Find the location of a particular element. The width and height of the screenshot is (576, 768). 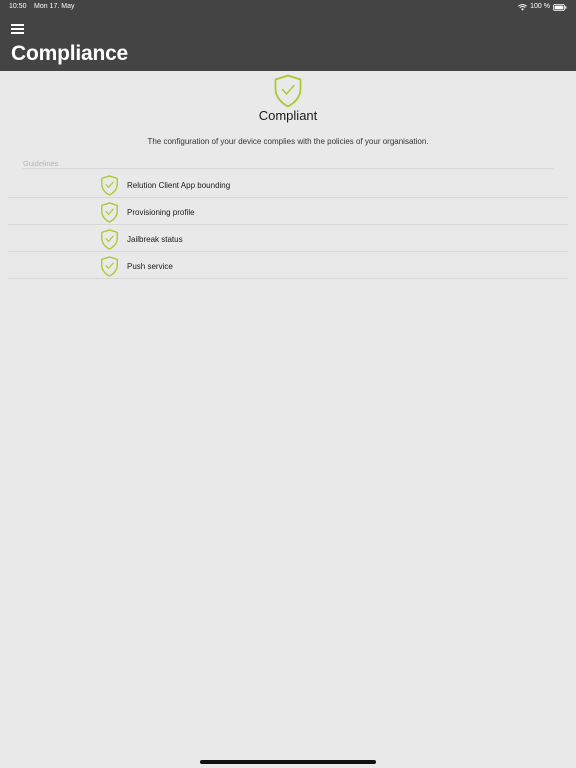

status-time: 10:50 is located at coordinates (18, 6).